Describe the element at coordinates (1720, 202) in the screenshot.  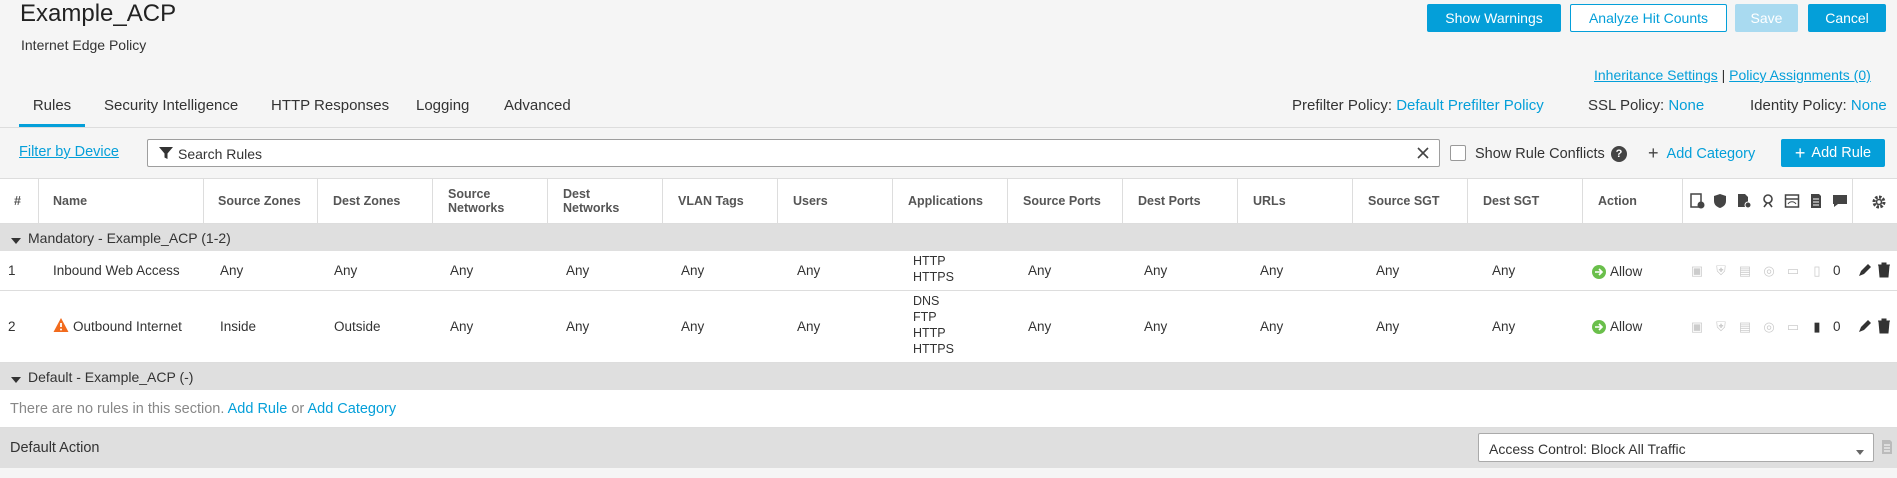
I see `shield-icon` at that location.